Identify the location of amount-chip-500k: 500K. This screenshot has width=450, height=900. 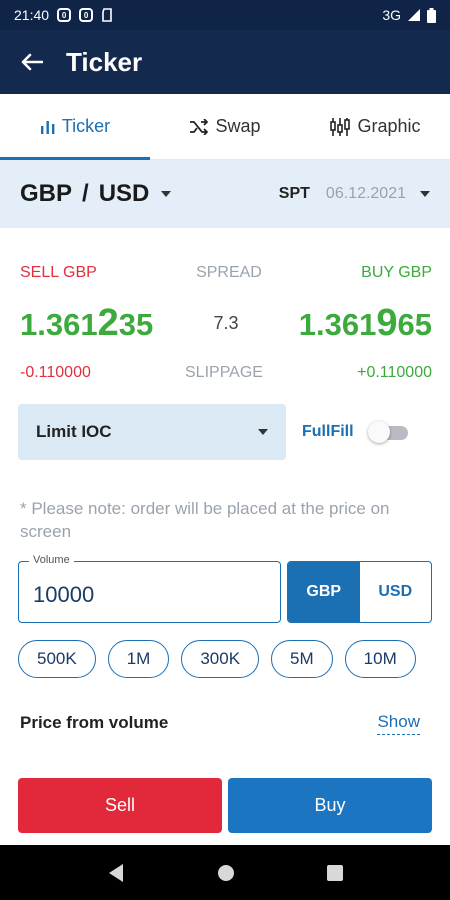
(57, 659).